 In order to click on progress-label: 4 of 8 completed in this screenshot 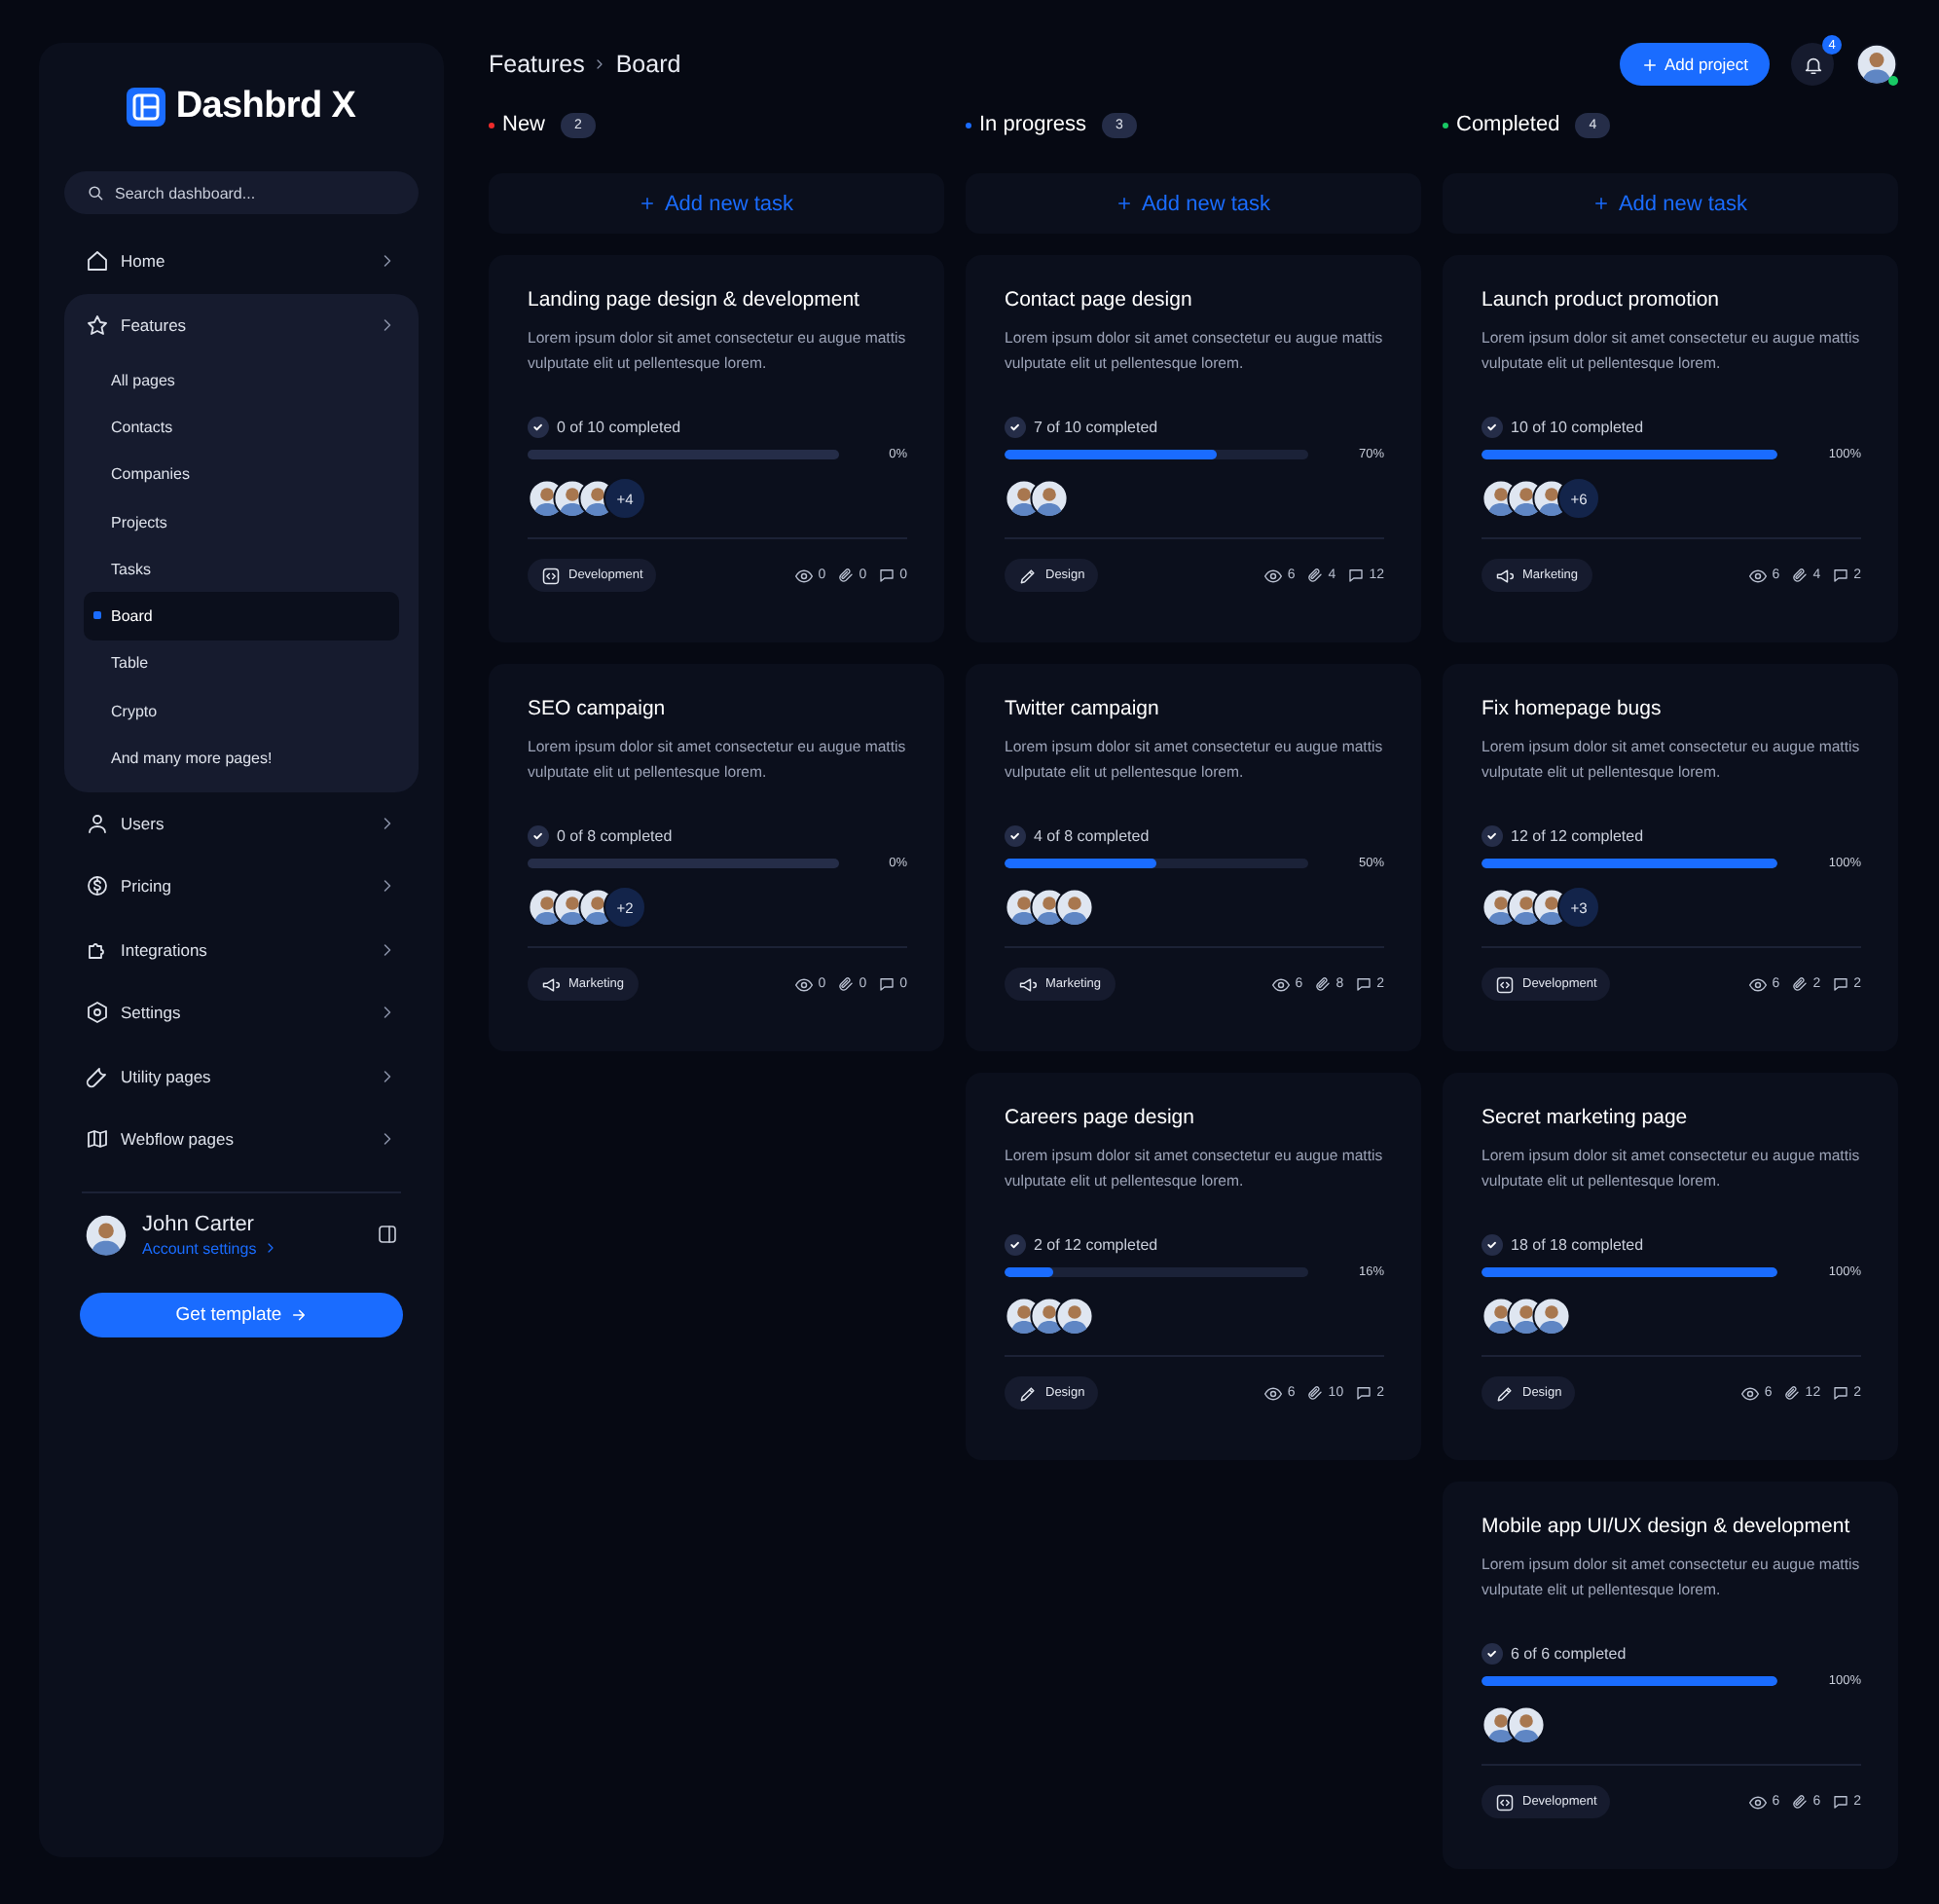, I will do `click(1092, 836)`.